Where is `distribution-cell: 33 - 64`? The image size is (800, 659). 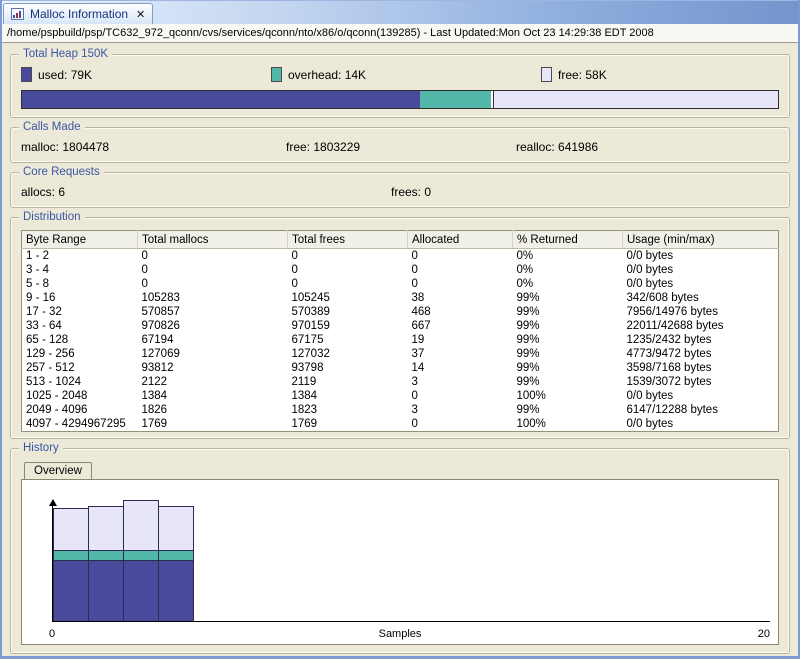 distribution-cell: 33 - 64 is located at coordinates (44, 326).